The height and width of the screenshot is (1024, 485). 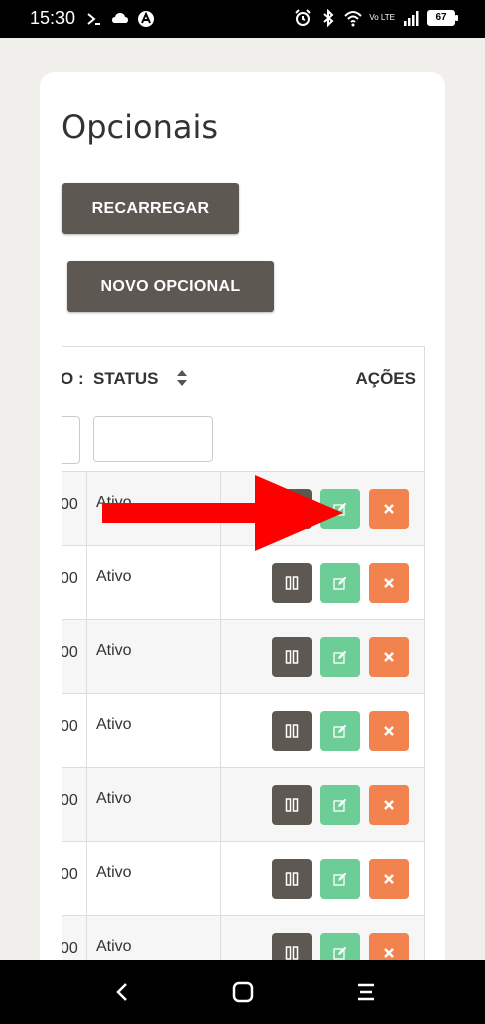 I want to click on cut-column-header: O :, so click(x=73, y=379).